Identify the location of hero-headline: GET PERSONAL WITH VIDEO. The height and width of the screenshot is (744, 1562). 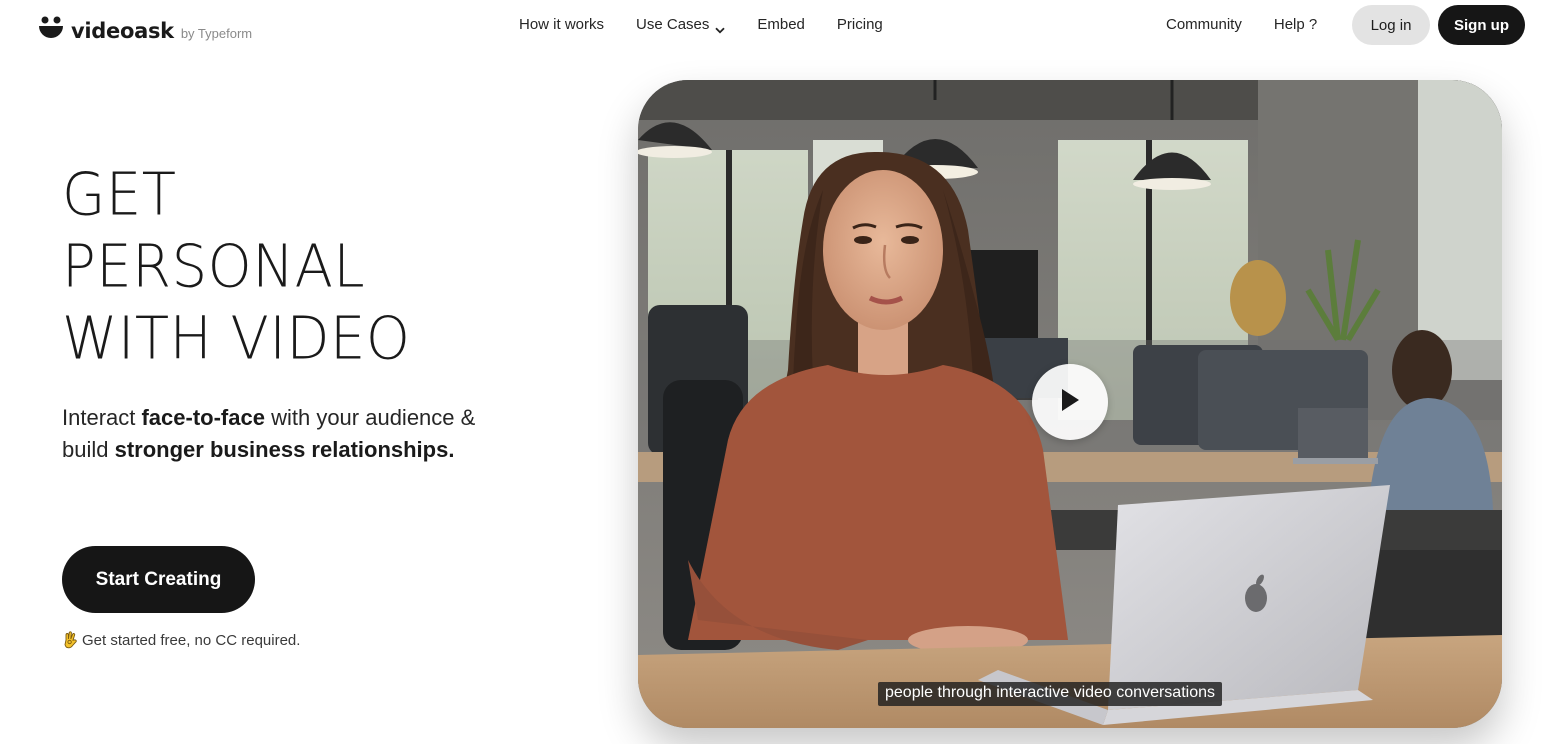
(236, 266).